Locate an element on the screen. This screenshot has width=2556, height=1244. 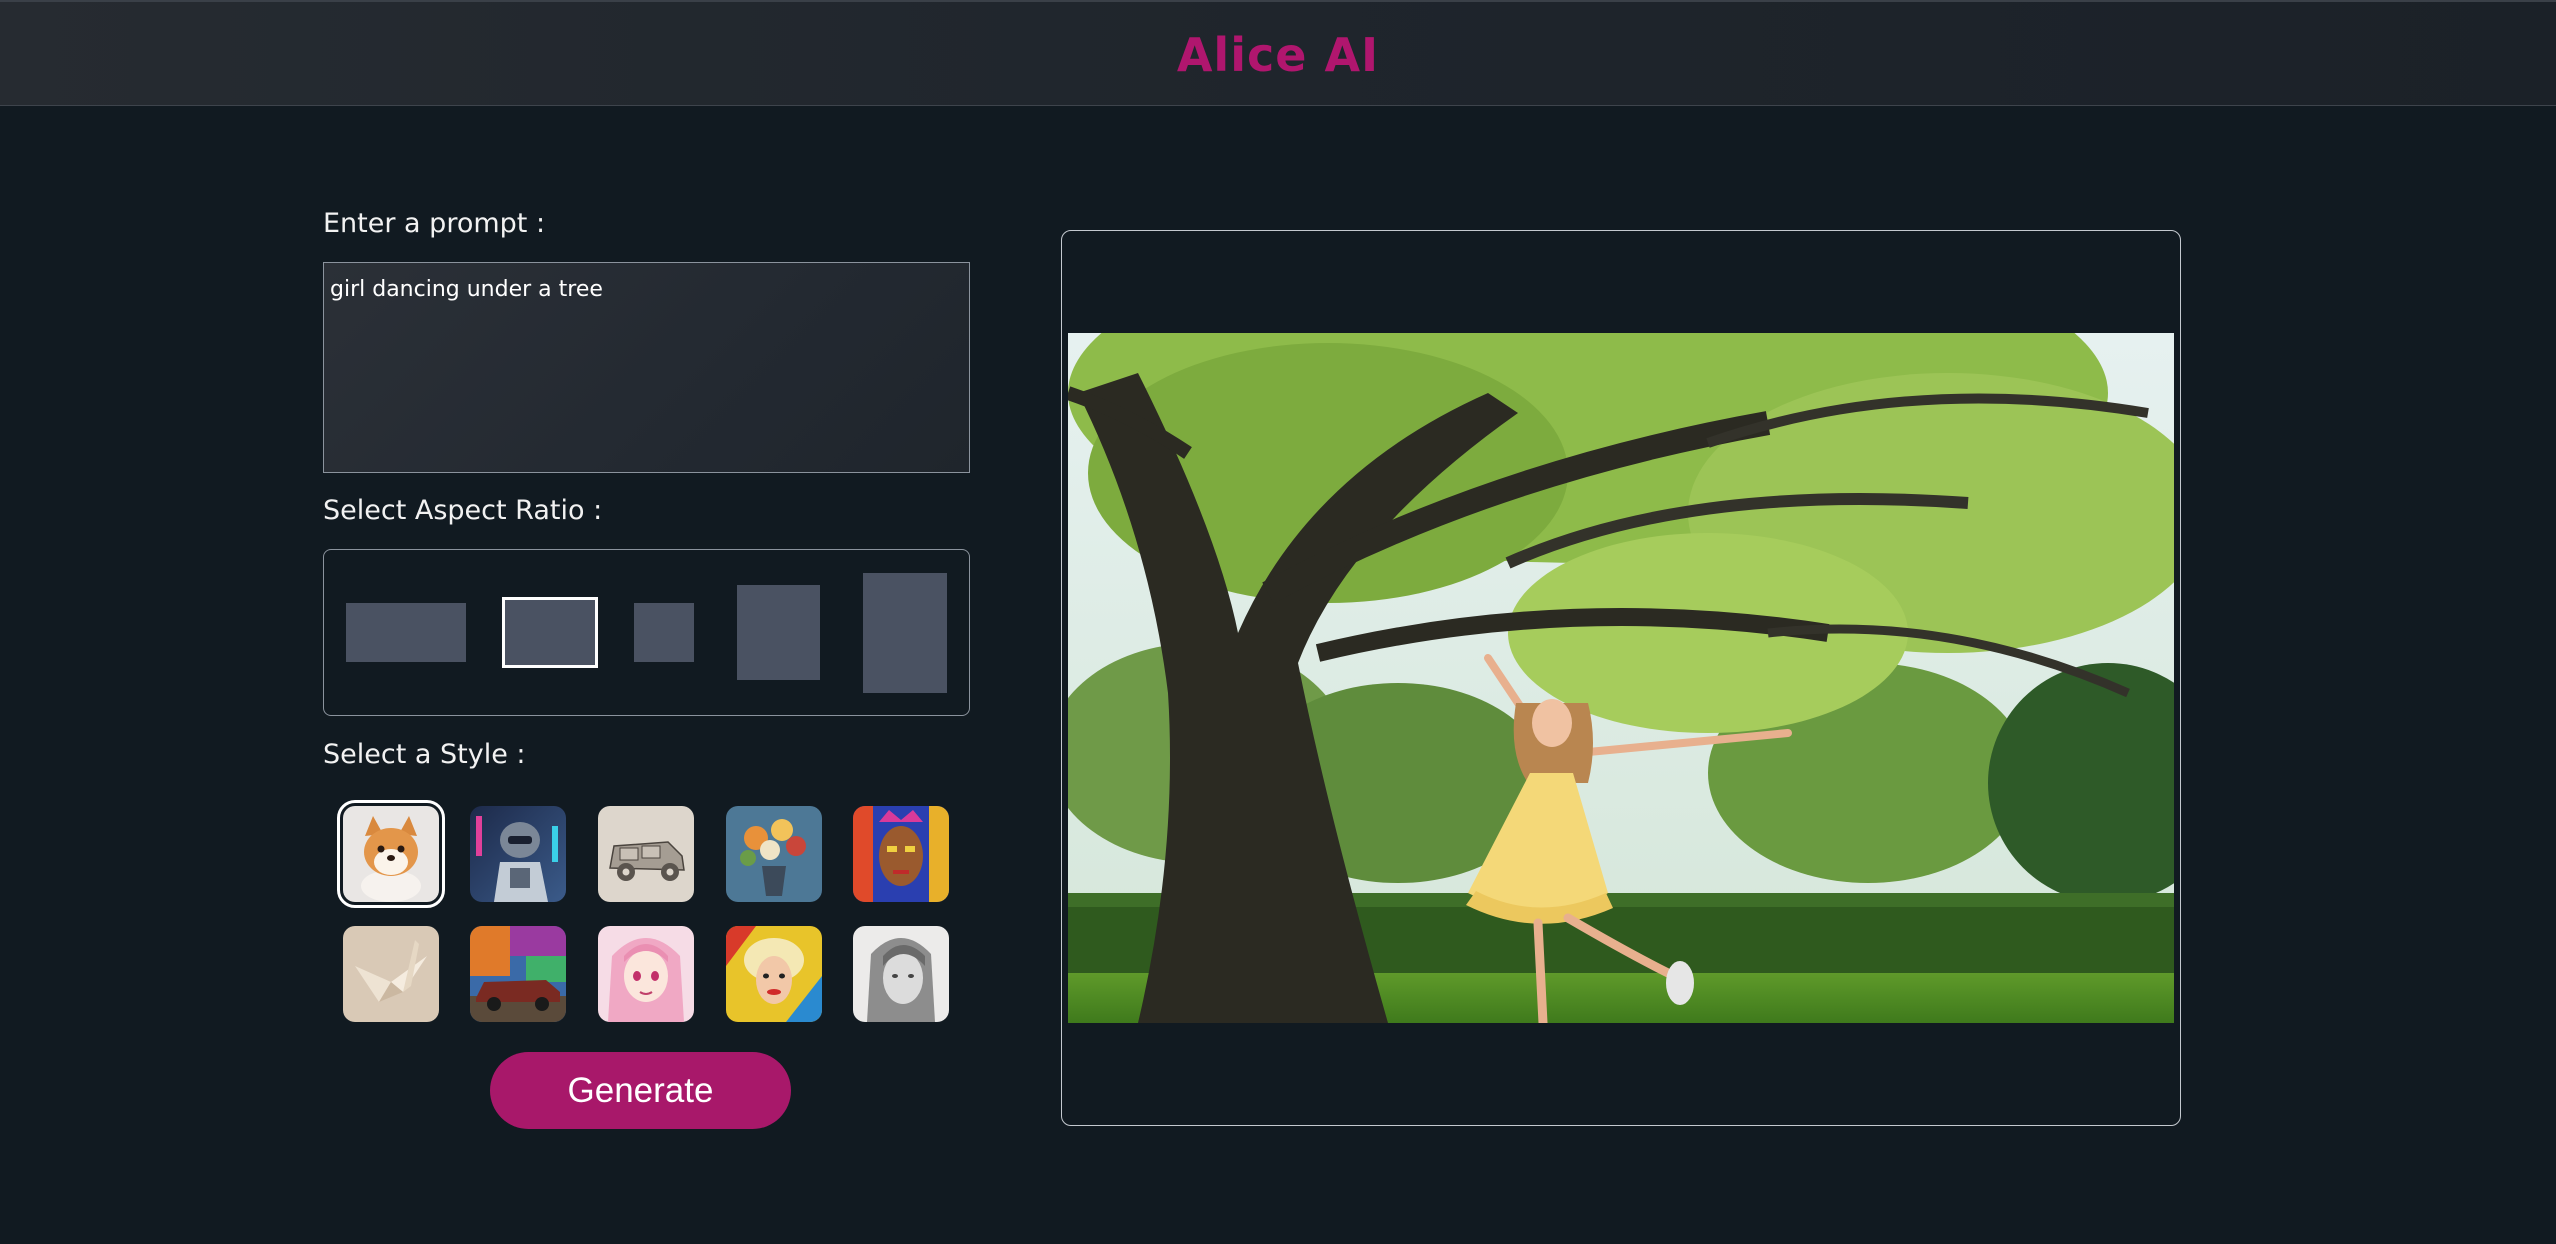
paper-crane-thumbnail is located at coordinates (391, 974).